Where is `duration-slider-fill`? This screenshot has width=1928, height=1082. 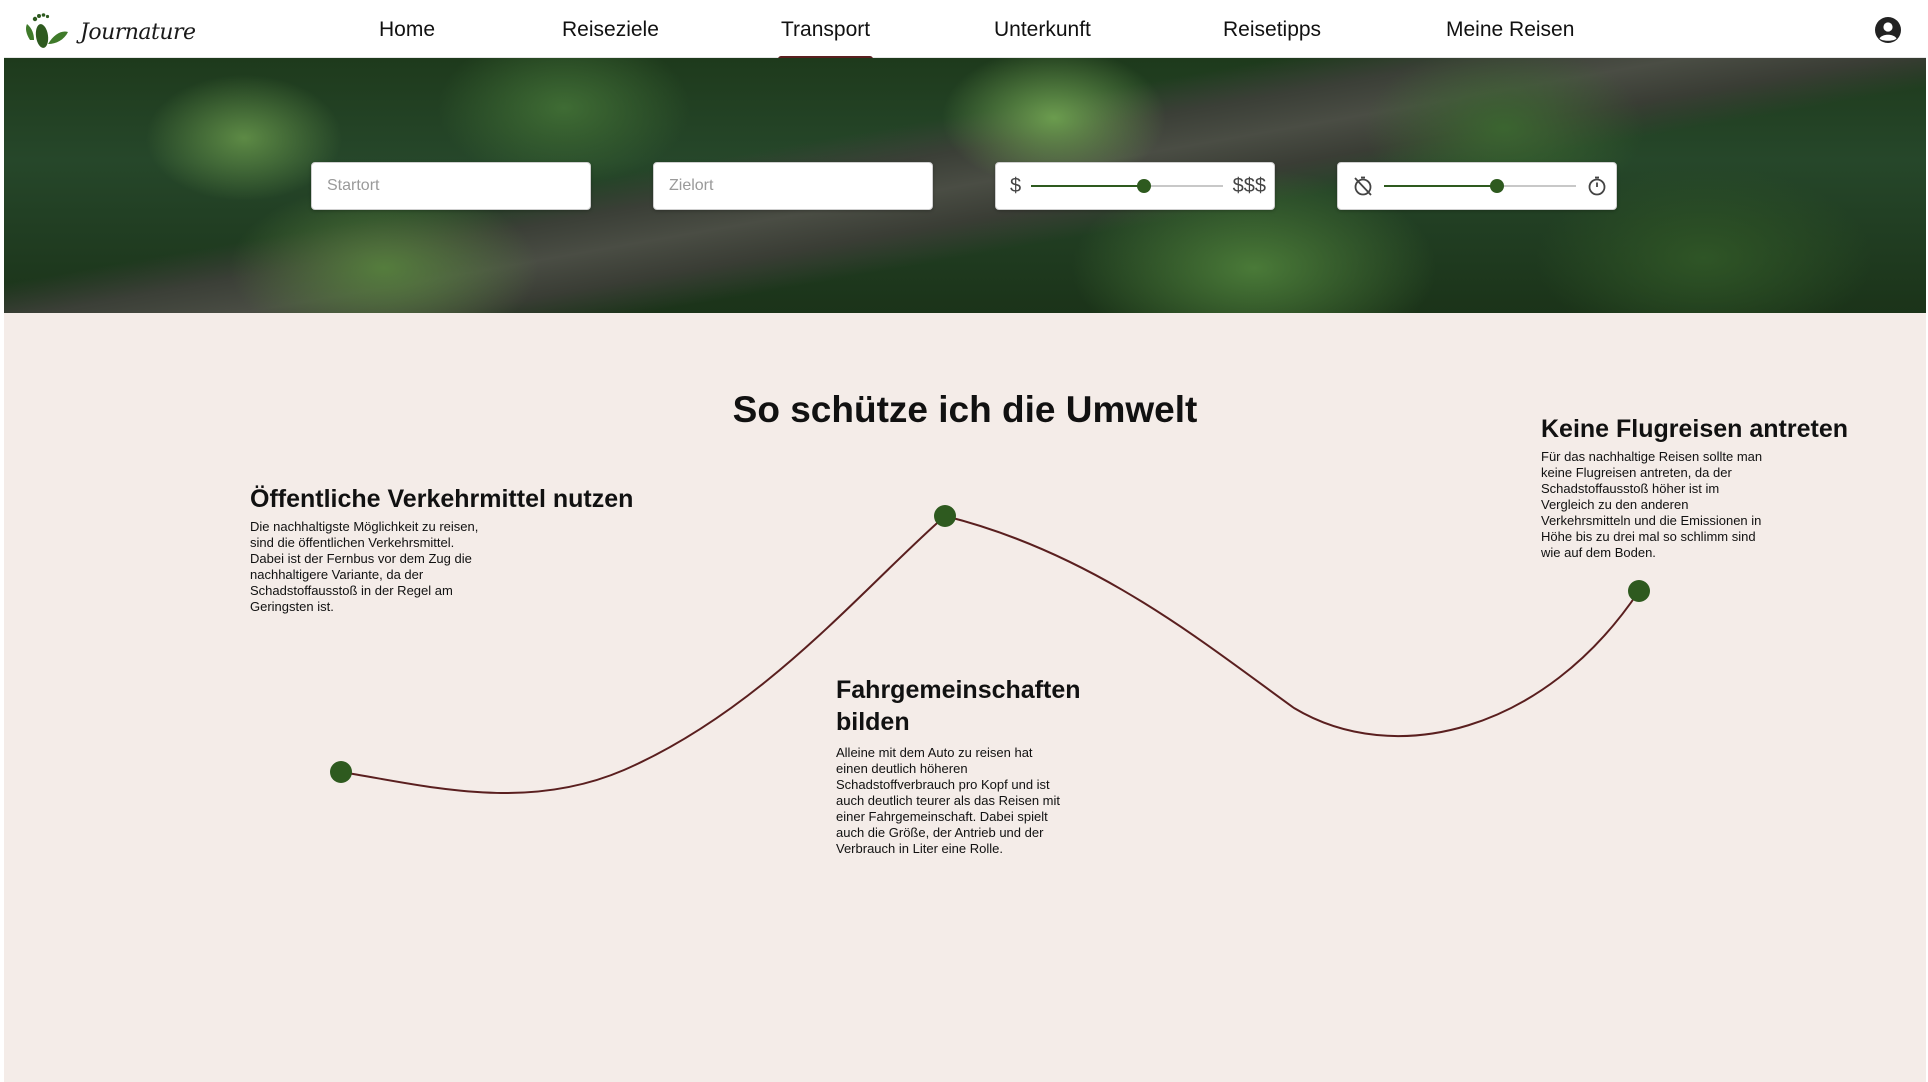 duration-slider-fill is located at coordinates (1441, 186).